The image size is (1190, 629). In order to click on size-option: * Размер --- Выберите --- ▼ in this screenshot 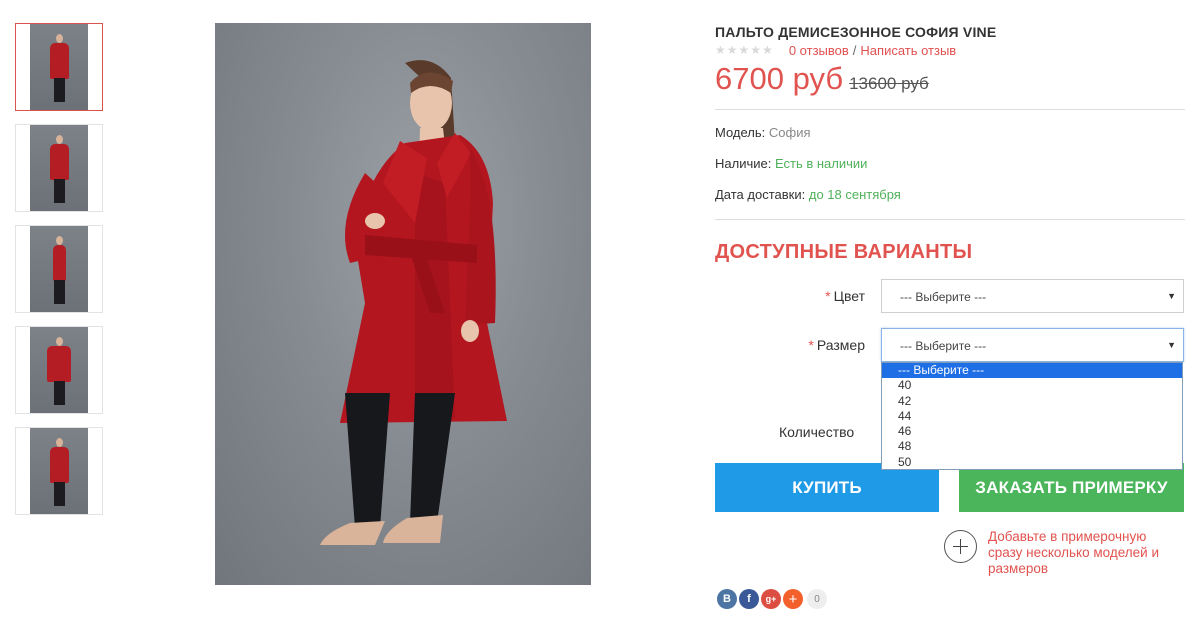, I will do `click(950, 345)`.